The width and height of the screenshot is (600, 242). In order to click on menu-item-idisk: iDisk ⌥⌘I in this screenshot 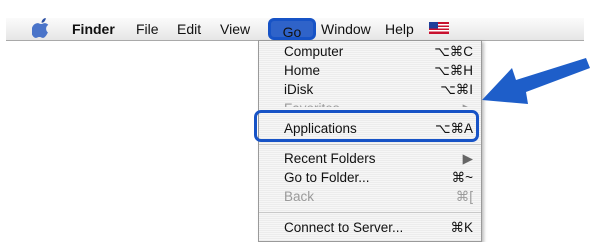, I will do `click(370, 89)`.